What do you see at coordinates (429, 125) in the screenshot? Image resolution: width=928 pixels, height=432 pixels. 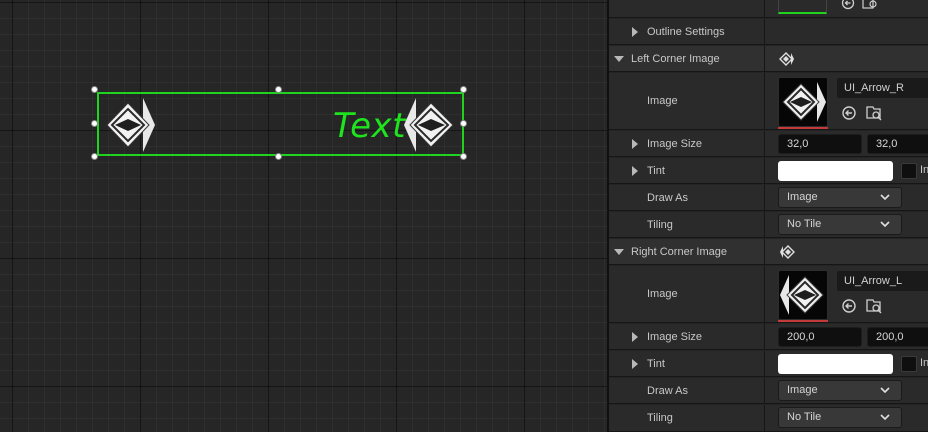 I see `right-corner-arrow-image` at bounding box center [429, 125].